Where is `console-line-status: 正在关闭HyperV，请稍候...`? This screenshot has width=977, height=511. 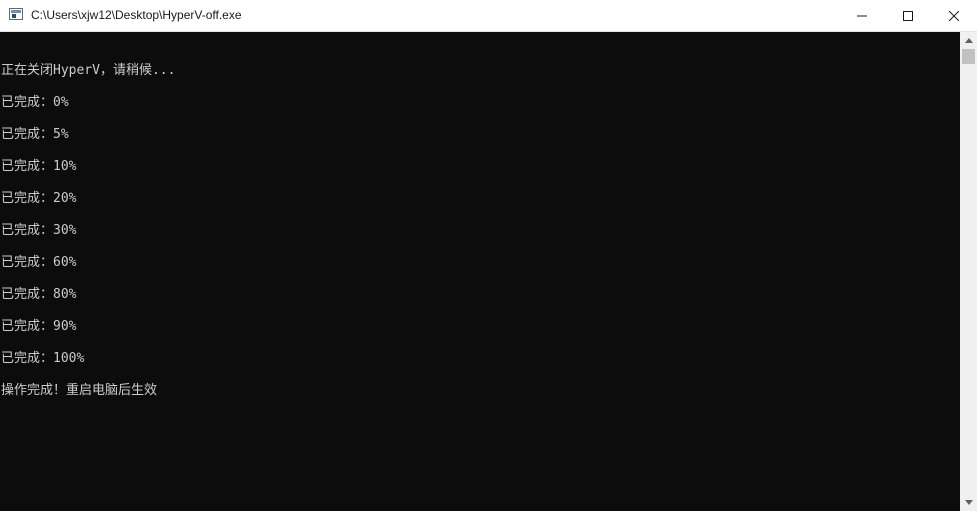 console-line-status: 正在关闭HyperV，请稍候... is located at coordinates (88, 70).